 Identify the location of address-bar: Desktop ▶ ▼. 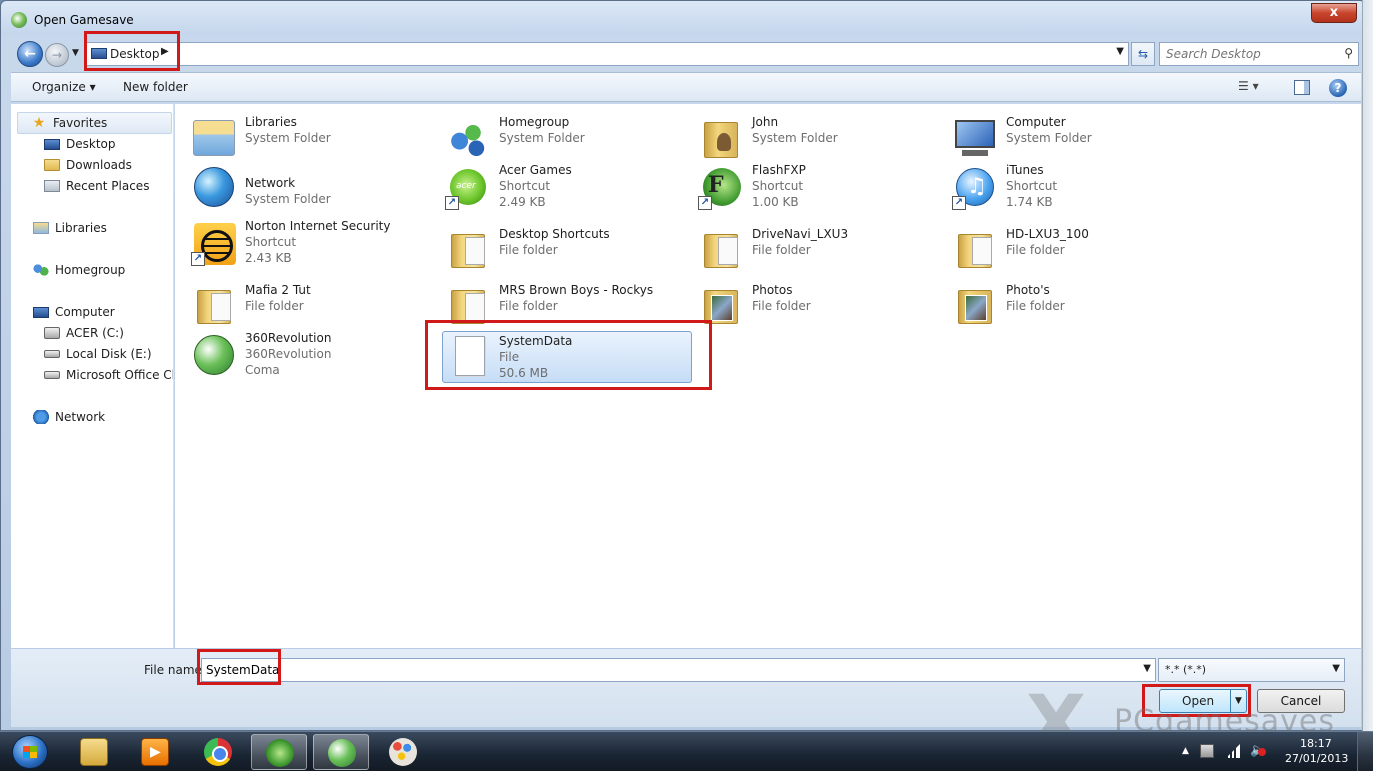
(607, 54).